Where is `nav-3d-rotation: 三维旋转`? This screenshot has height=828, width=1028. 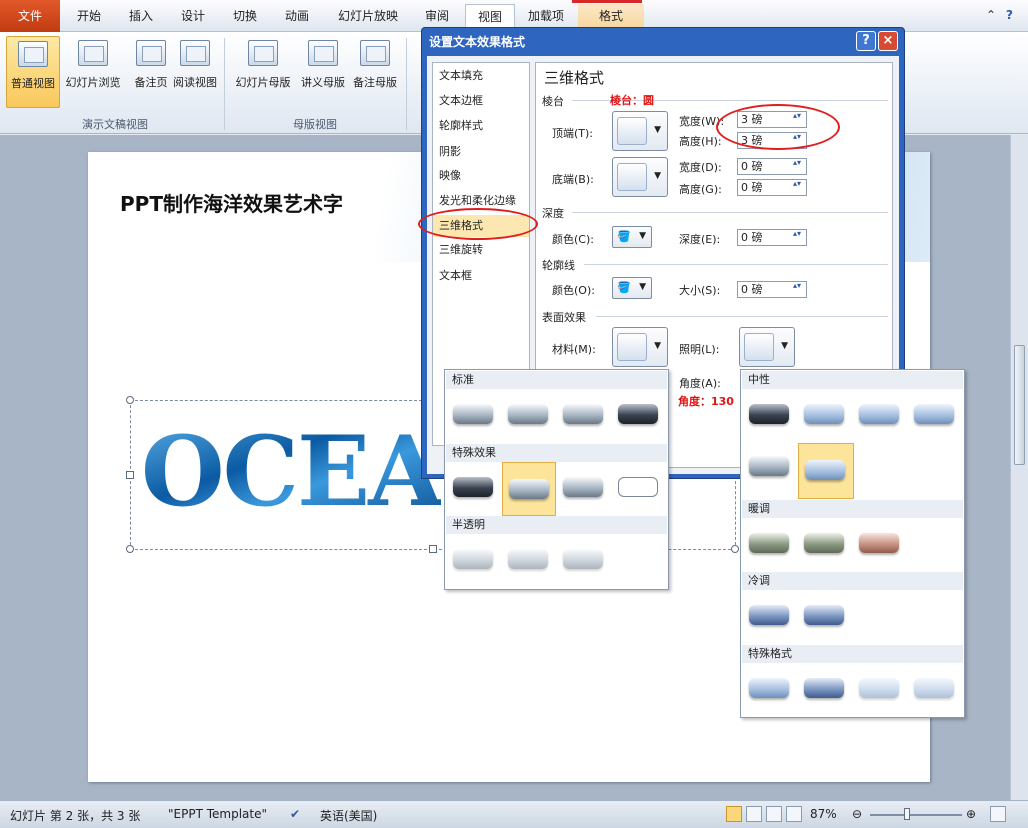
nav-3d-rotation: 三维旋转 is located at coordinates (481, 250).